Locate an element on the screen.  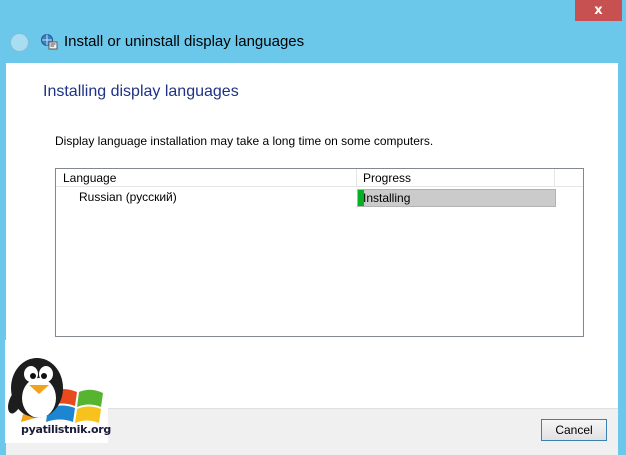
watermark-text: pyatilistnik.org is located at coordinates (66, 429).